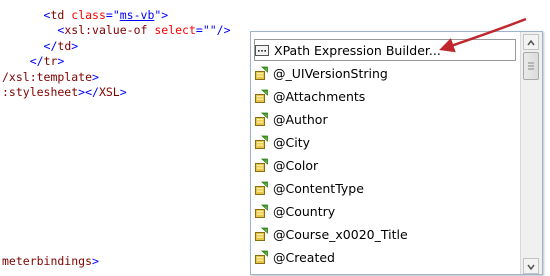 Image resolution: width=550 pixels, height=276 pixels. What do you see at coordinates (483, 35) in the screenshot?
I see `annotation-arrow` at bounding box center [483, 35].